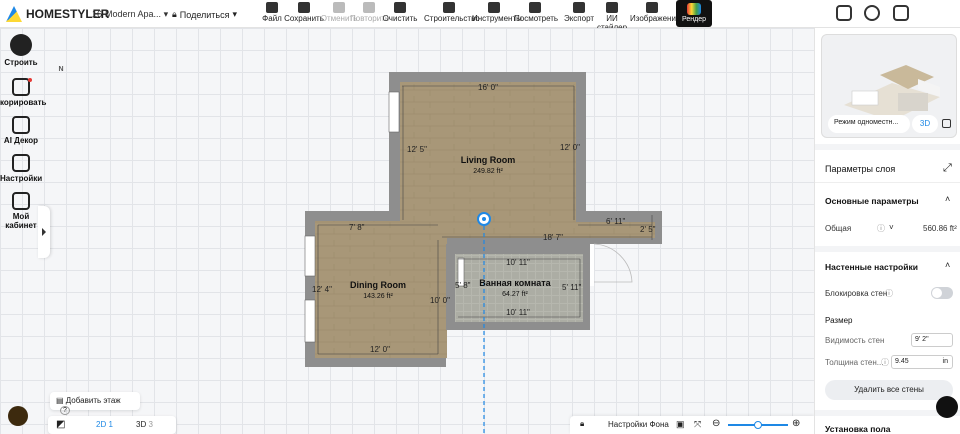 This screenshot has height=434, width=960. What do you see at coordinates (871, 267) in the screenshot?
I see `wall-settings-header: Настенные настройки` at bounding box center [871, 267].